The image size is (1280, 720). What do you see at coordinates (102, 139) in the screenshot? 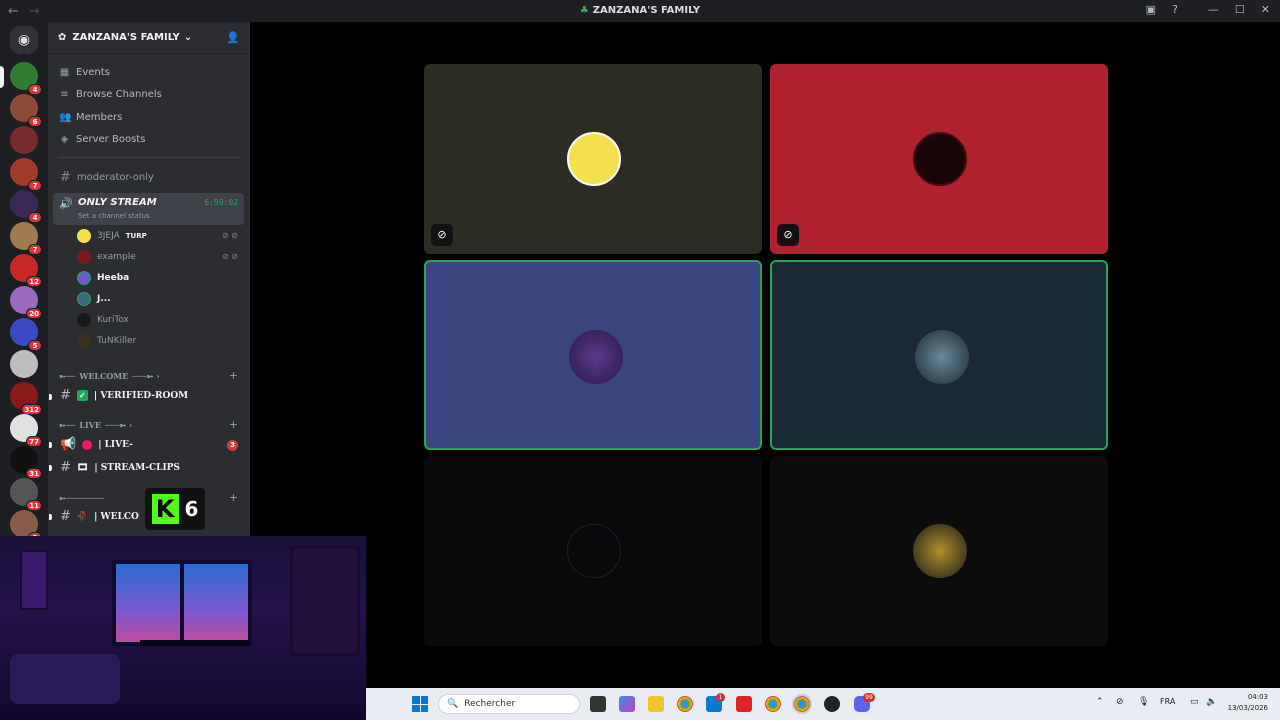
I see `menu-server-boosts: ◈ Server Boosts` at bounding box center [102, 139].